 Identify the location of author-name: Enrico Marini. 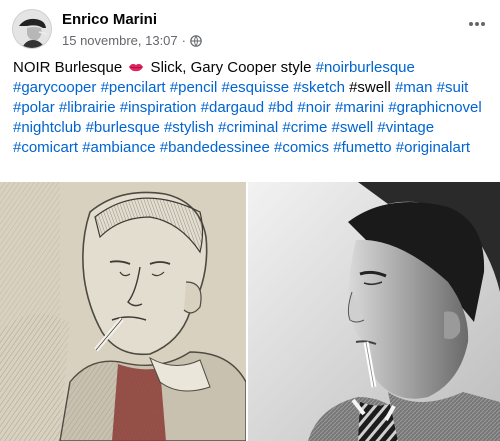
(109, 19).